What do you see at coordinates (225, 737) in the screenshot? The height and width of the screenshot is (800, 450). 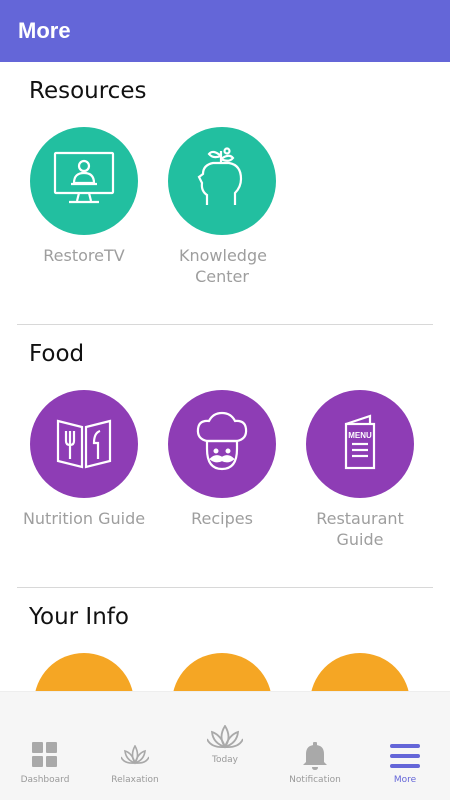 I see `lotus-large-icon` at bounding box center [225, 737].